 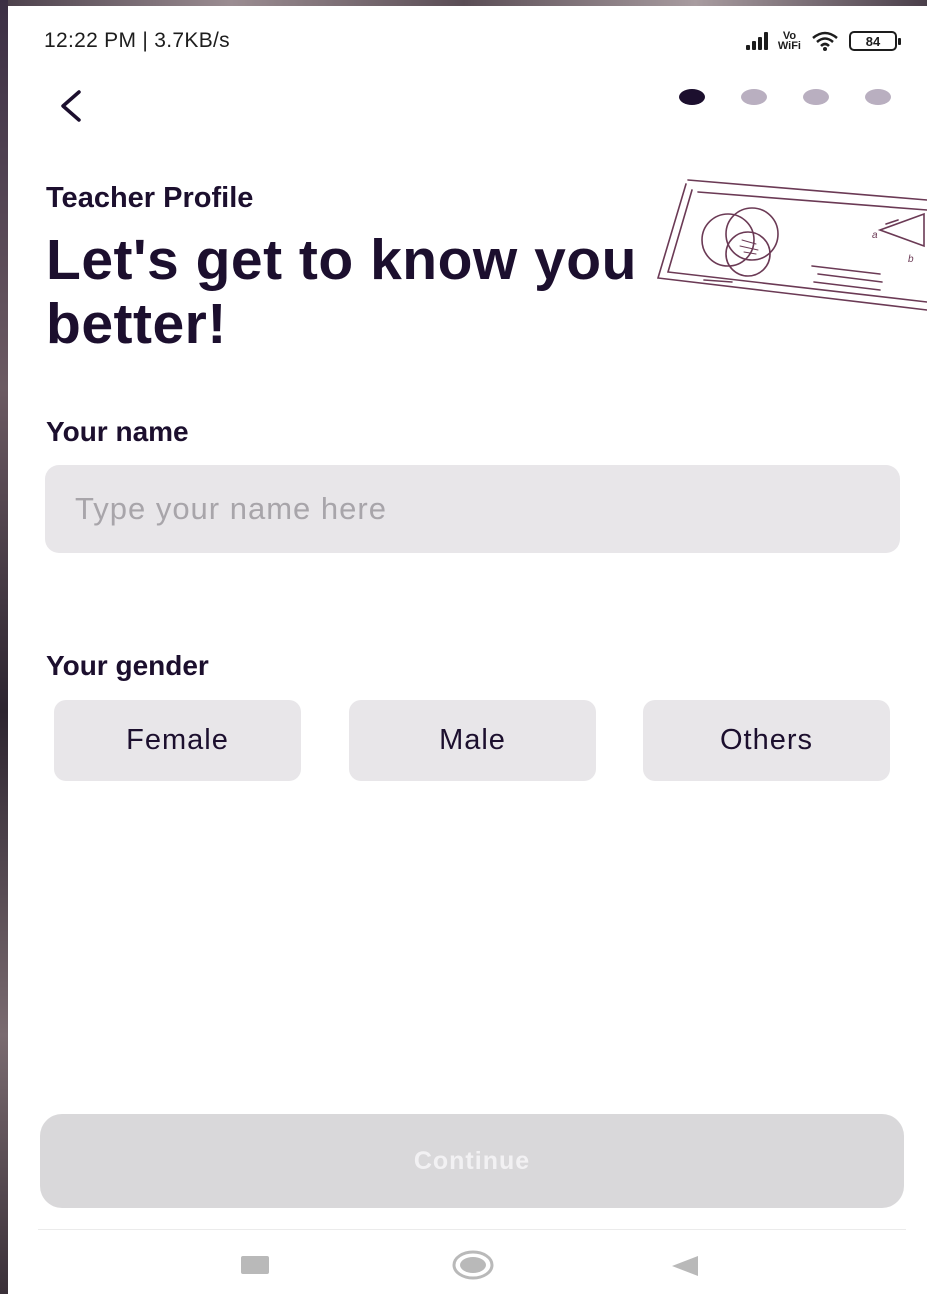 I want to click on step-progress-indicator, so click(x=785, y=97).